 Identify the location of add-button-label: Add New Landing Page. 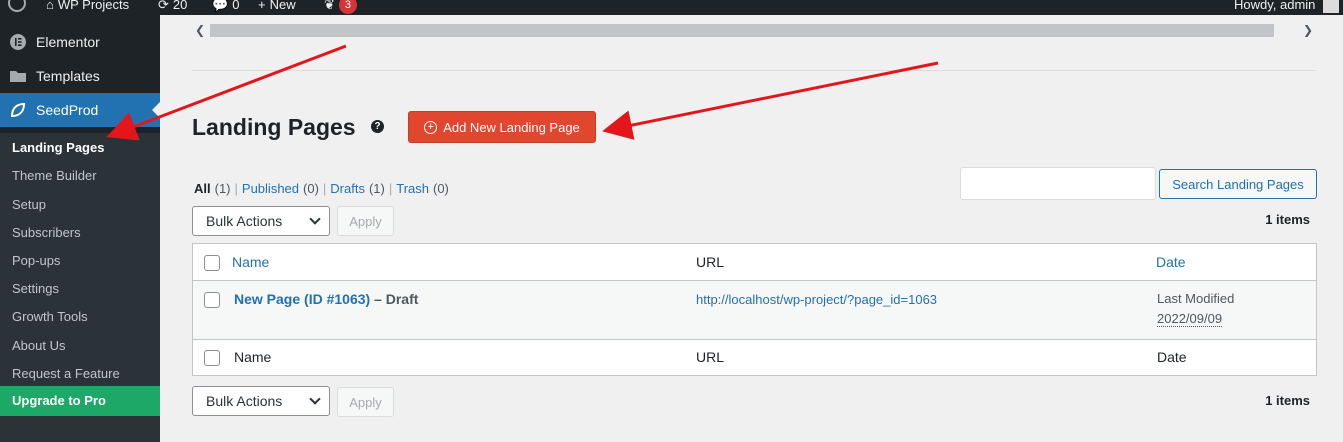
(511, 127).